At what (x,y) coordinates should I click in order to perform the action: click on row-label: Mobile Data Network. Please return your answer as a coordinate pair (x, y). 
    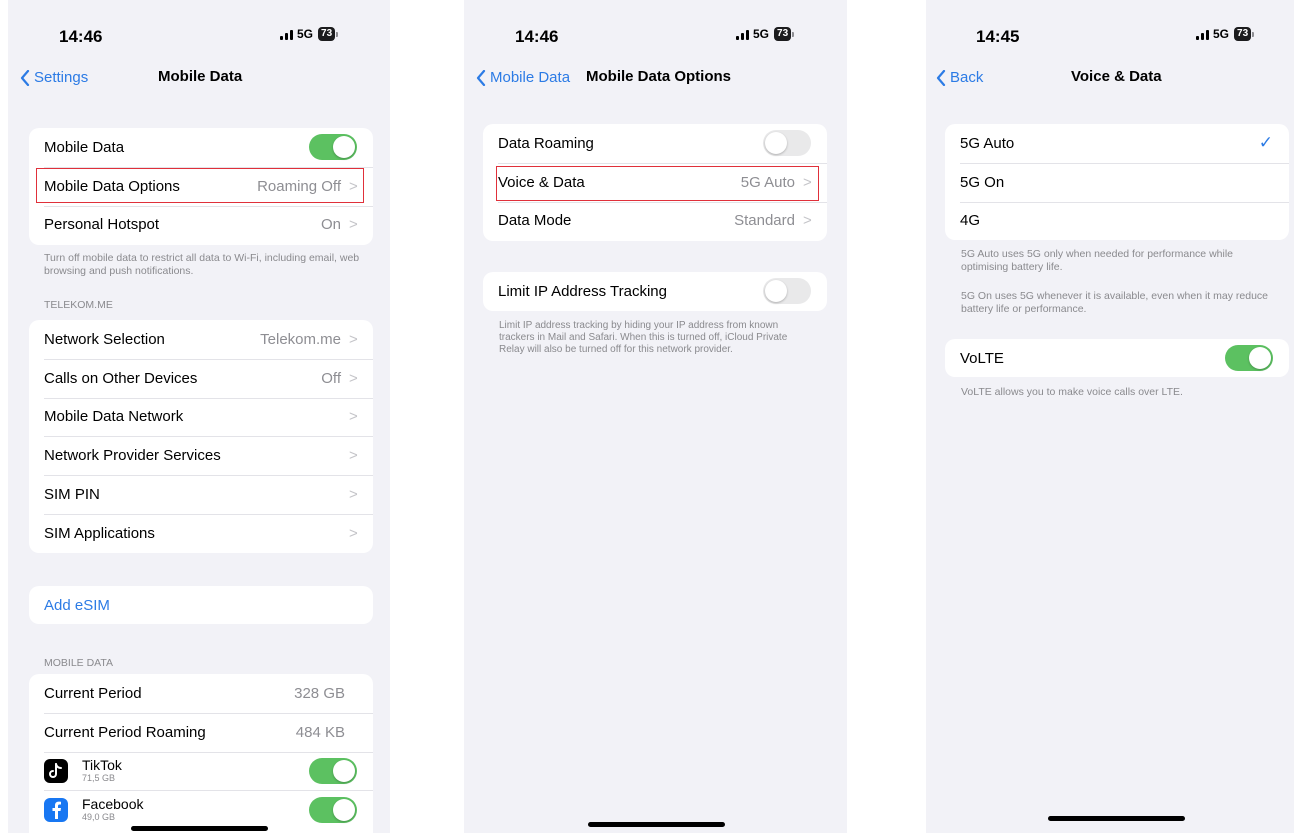
    Looking at the image, I should click on (114, 417).